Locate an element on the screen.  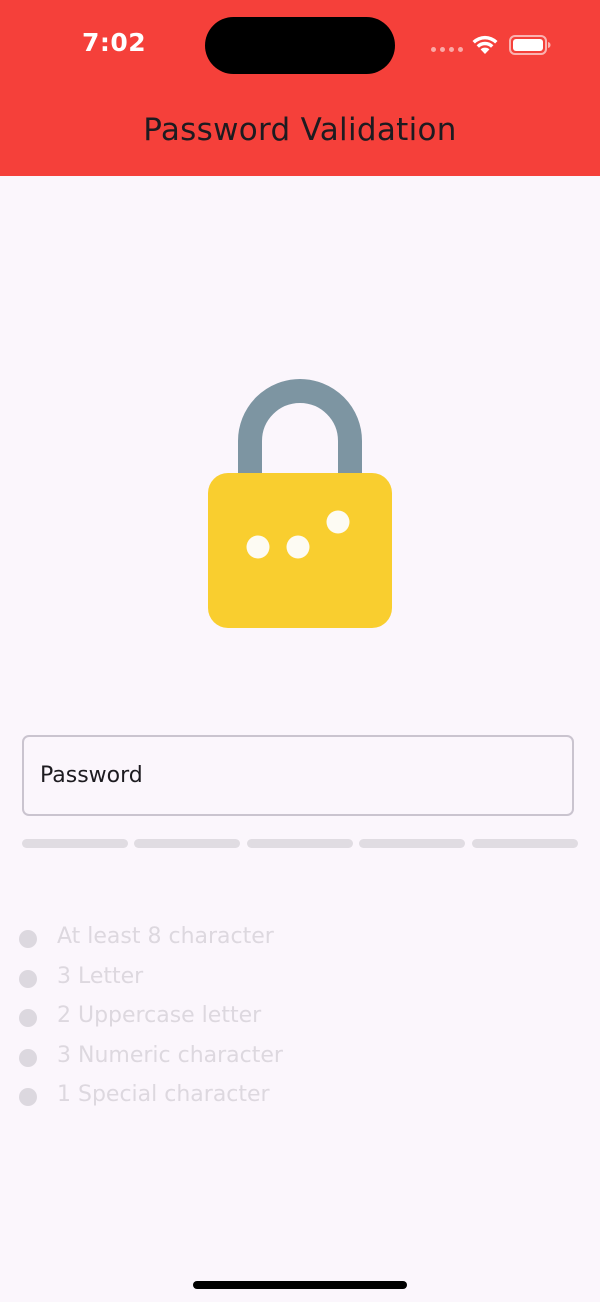
wifi-icon is located at coordinates (485, 44).